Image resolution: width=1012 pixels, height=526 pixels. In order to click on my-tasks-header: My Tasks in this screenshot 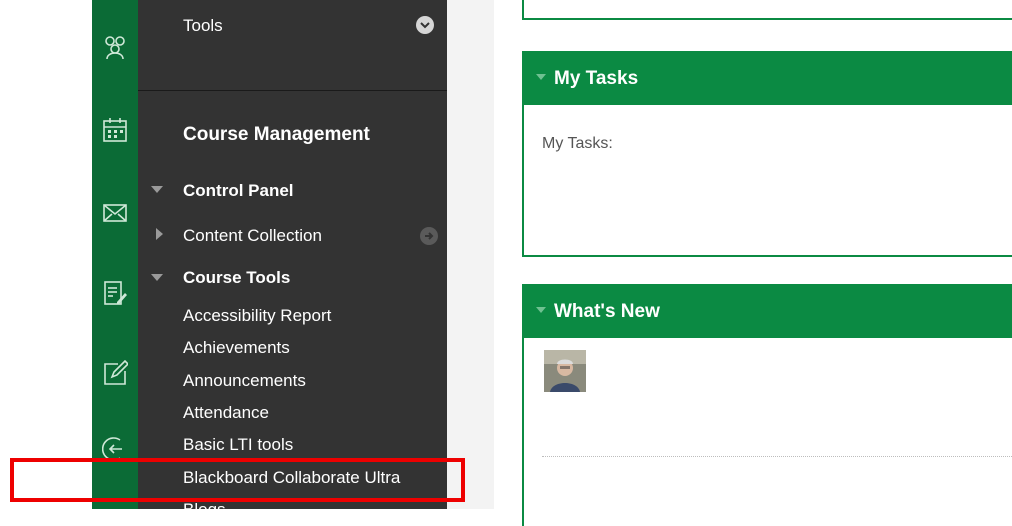, I will do `click(768, 79)`.